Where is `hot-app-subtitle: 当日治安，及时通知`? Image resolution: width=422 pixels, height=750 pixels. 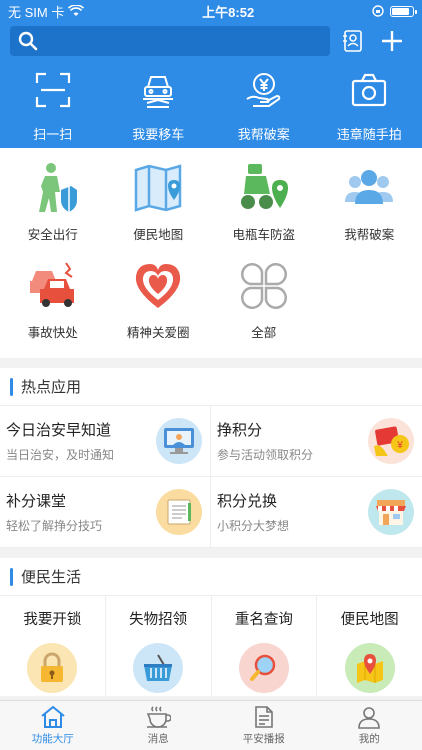 hot-app-subtitle: 当日治安，及时通知 is located at coordinates (60, 455).